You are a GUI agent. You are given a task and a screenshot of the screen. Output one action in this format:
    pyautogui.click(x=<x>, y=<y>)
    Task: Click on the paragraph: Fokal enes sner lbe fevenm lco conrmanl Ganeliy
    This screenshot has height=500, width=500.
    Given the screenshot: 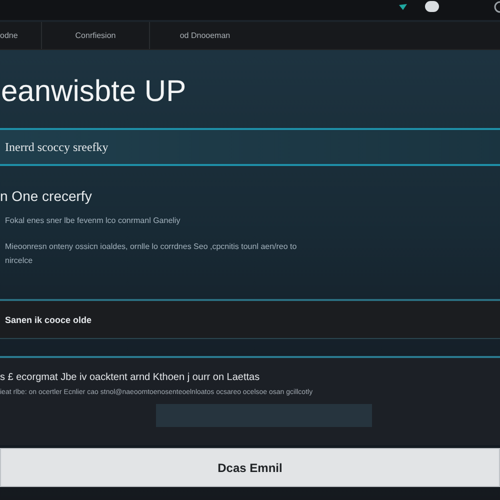 What is the action you would take?
    pyautogui.click(x=93, y=221)
    